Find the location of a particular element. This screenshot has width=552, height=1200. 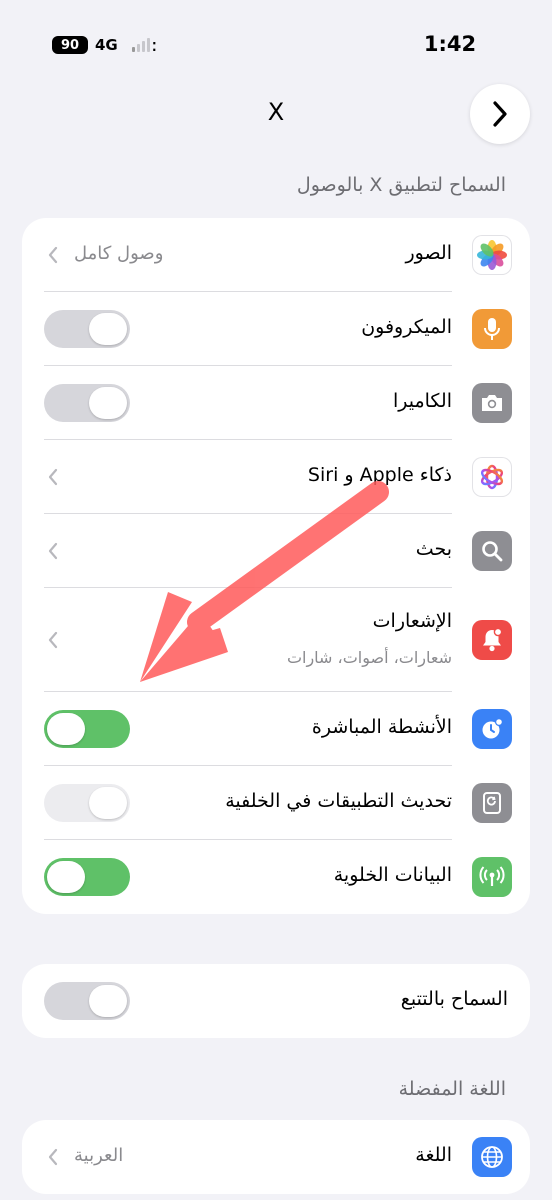

chevron-right-icon is located at coordinates (500, 114).